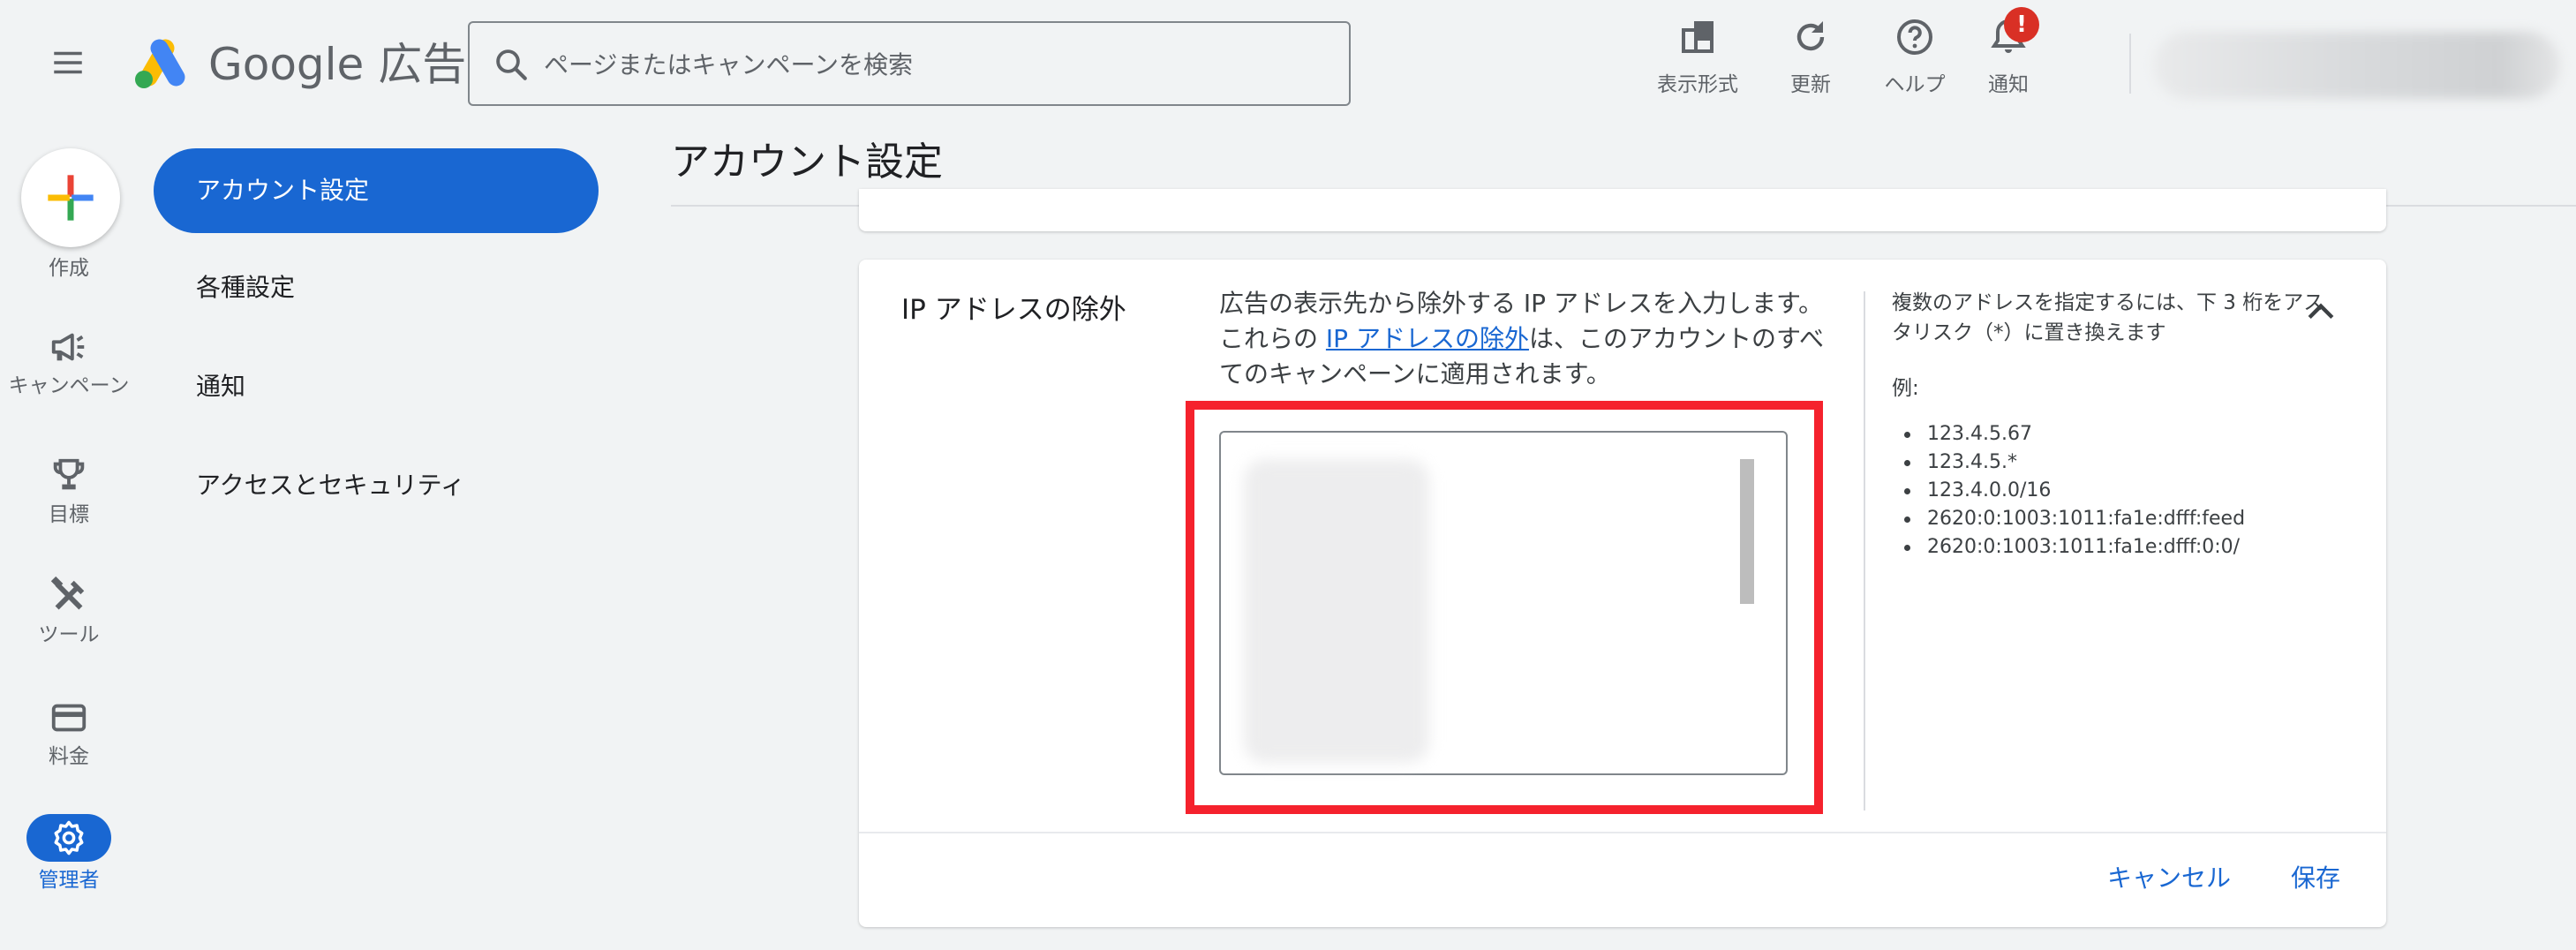 The image size is (2576, 950). I want to click on notifications-button: ! 通知, so click(2010, 55).